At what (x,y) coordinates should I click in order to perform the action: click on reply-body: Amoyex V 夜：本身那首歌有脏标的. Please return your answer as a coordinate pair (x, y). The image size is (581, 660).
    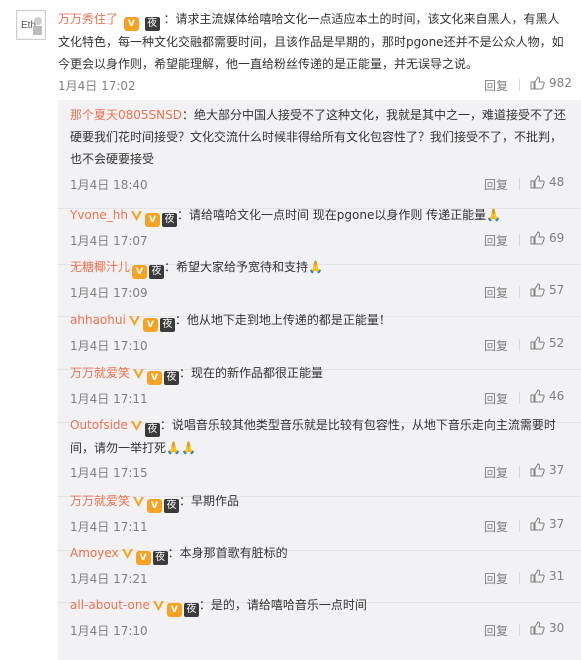
    Looking at the image, I should click on (320, 553).